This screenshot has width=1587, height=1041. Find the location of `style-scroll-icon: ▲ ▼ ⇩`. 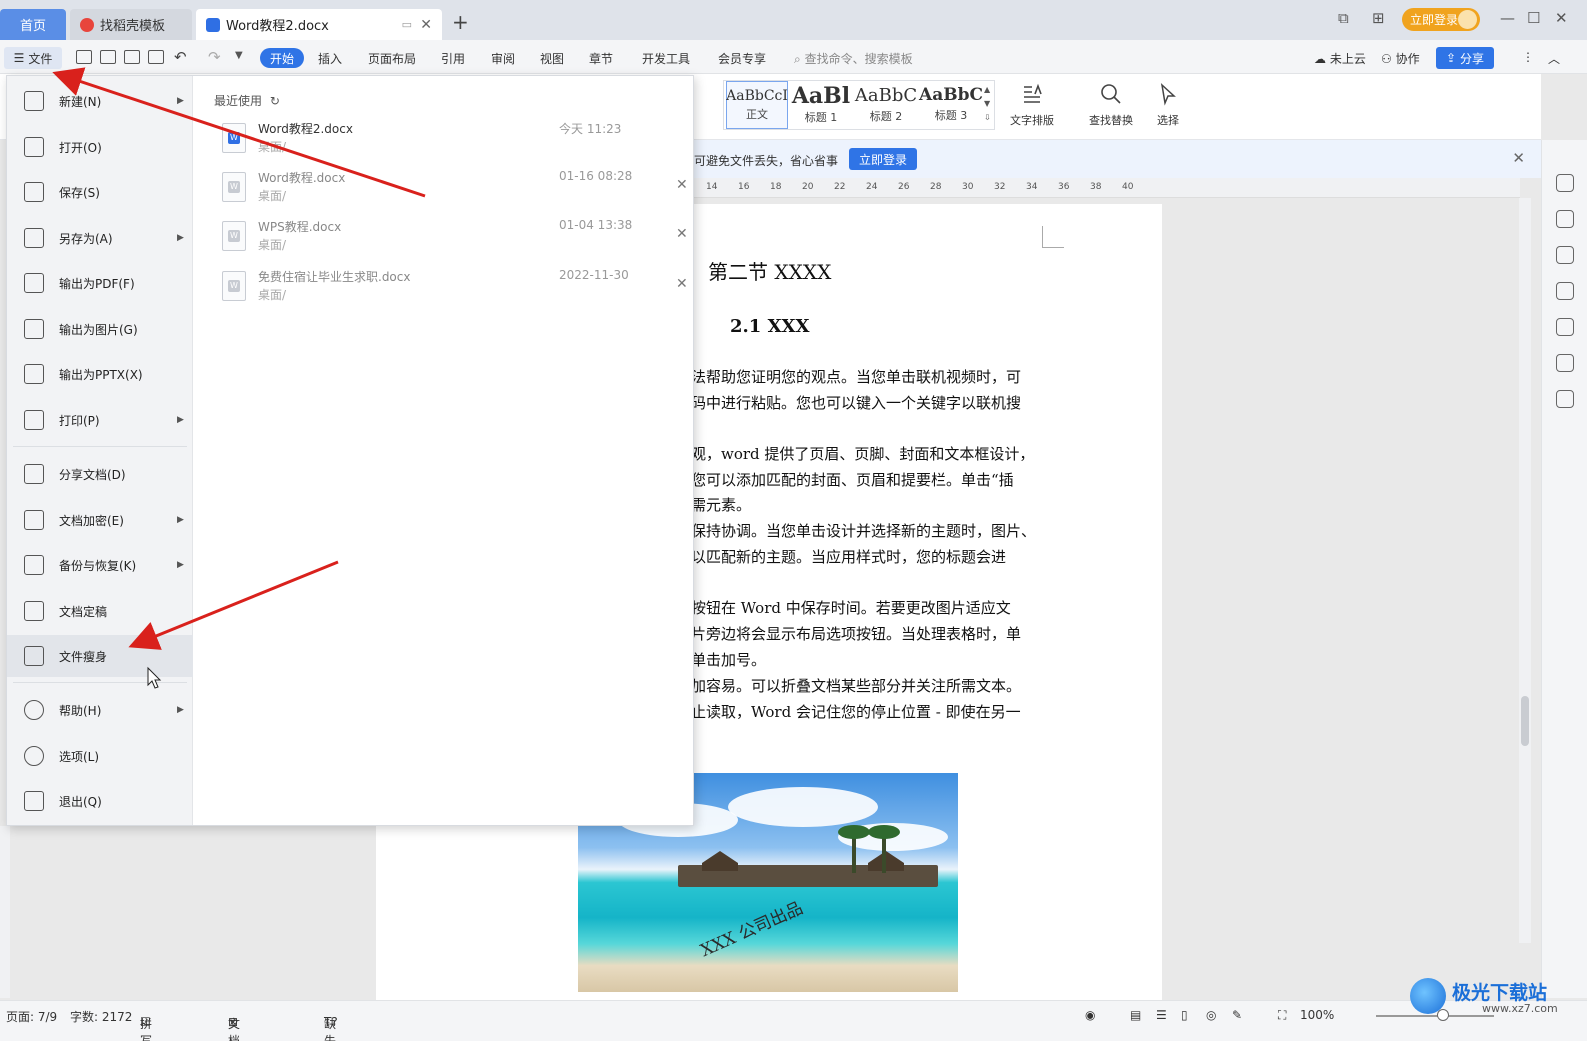

style-scroll-icon: ▲ ▼ ⇩ is located at coordinates (987, 104).